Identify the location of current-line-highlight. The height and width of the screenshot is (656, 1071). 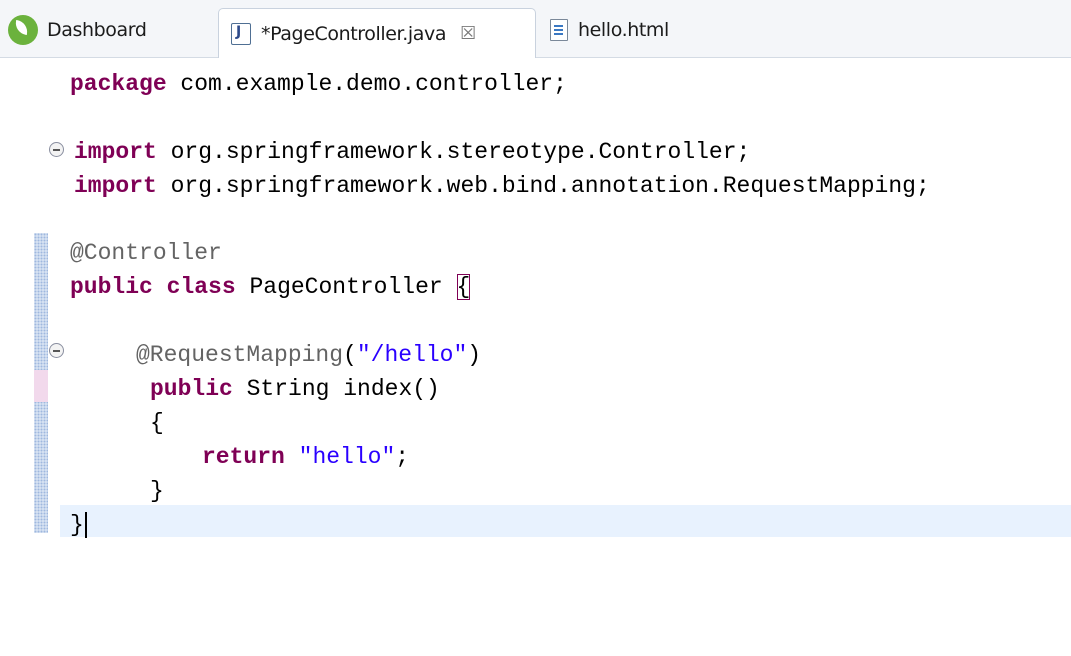
(565, 521).